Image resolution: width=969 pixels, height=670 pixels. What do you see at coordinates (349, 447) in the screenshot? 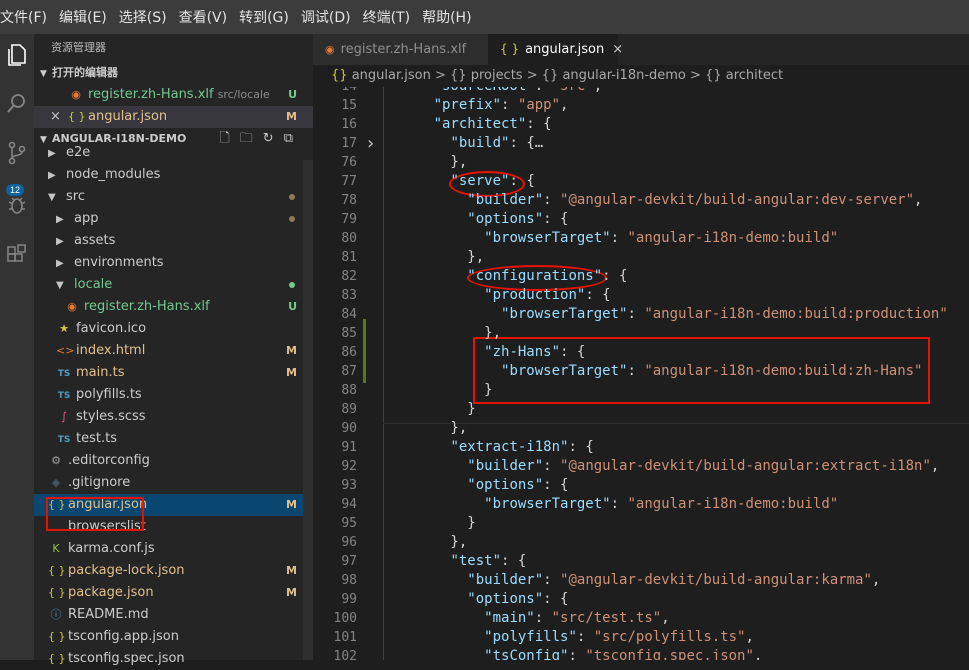
I see `line-number: 91` at bounding box center [349, 447].